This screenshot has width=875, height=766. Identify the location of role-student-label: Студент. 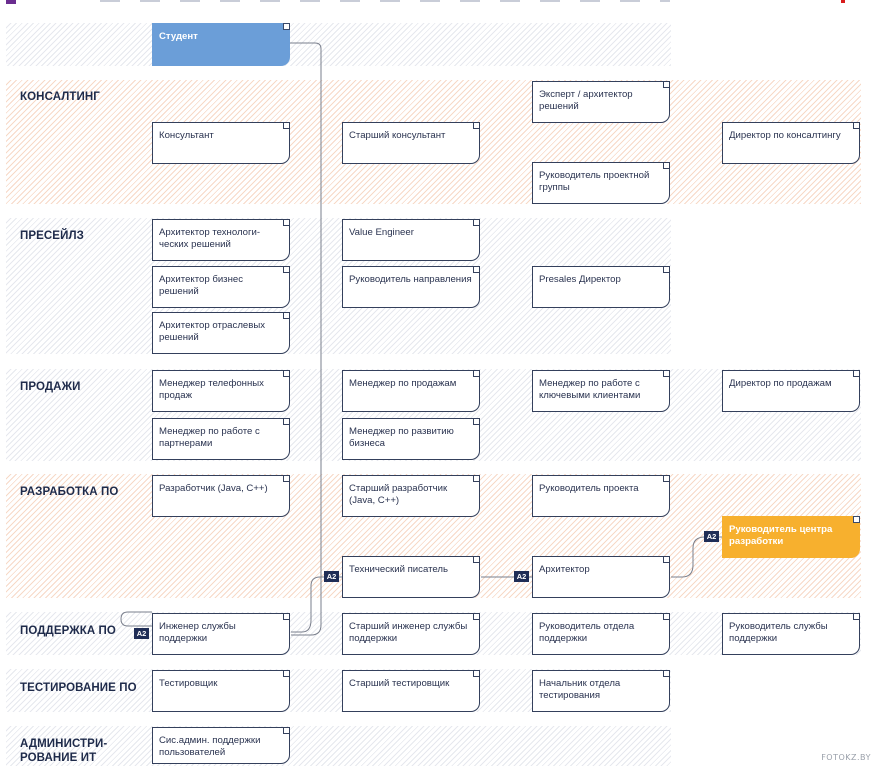
(178, 36).